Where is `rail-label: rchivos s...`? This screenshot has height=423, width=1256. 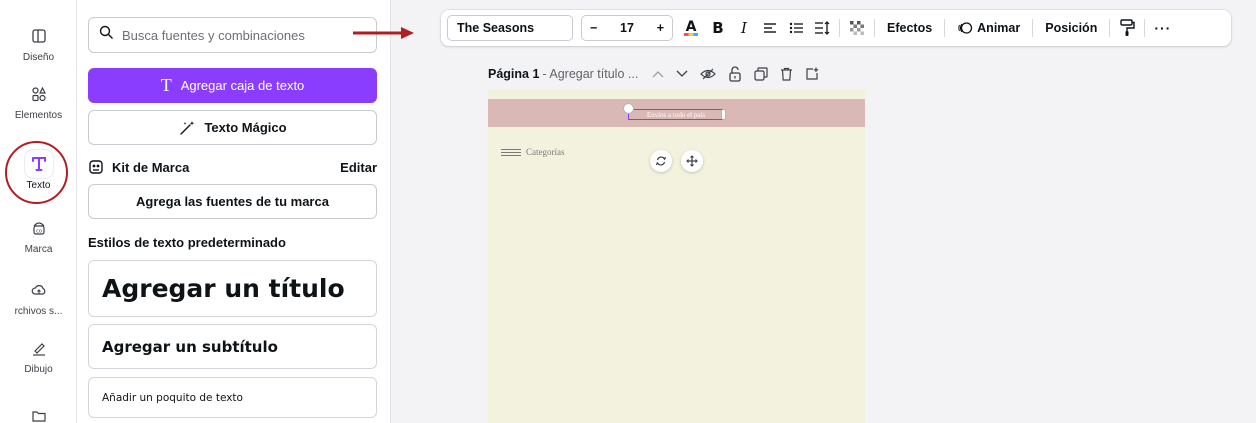
rail-label: rchivos s... is located at coordinates (38, 311).